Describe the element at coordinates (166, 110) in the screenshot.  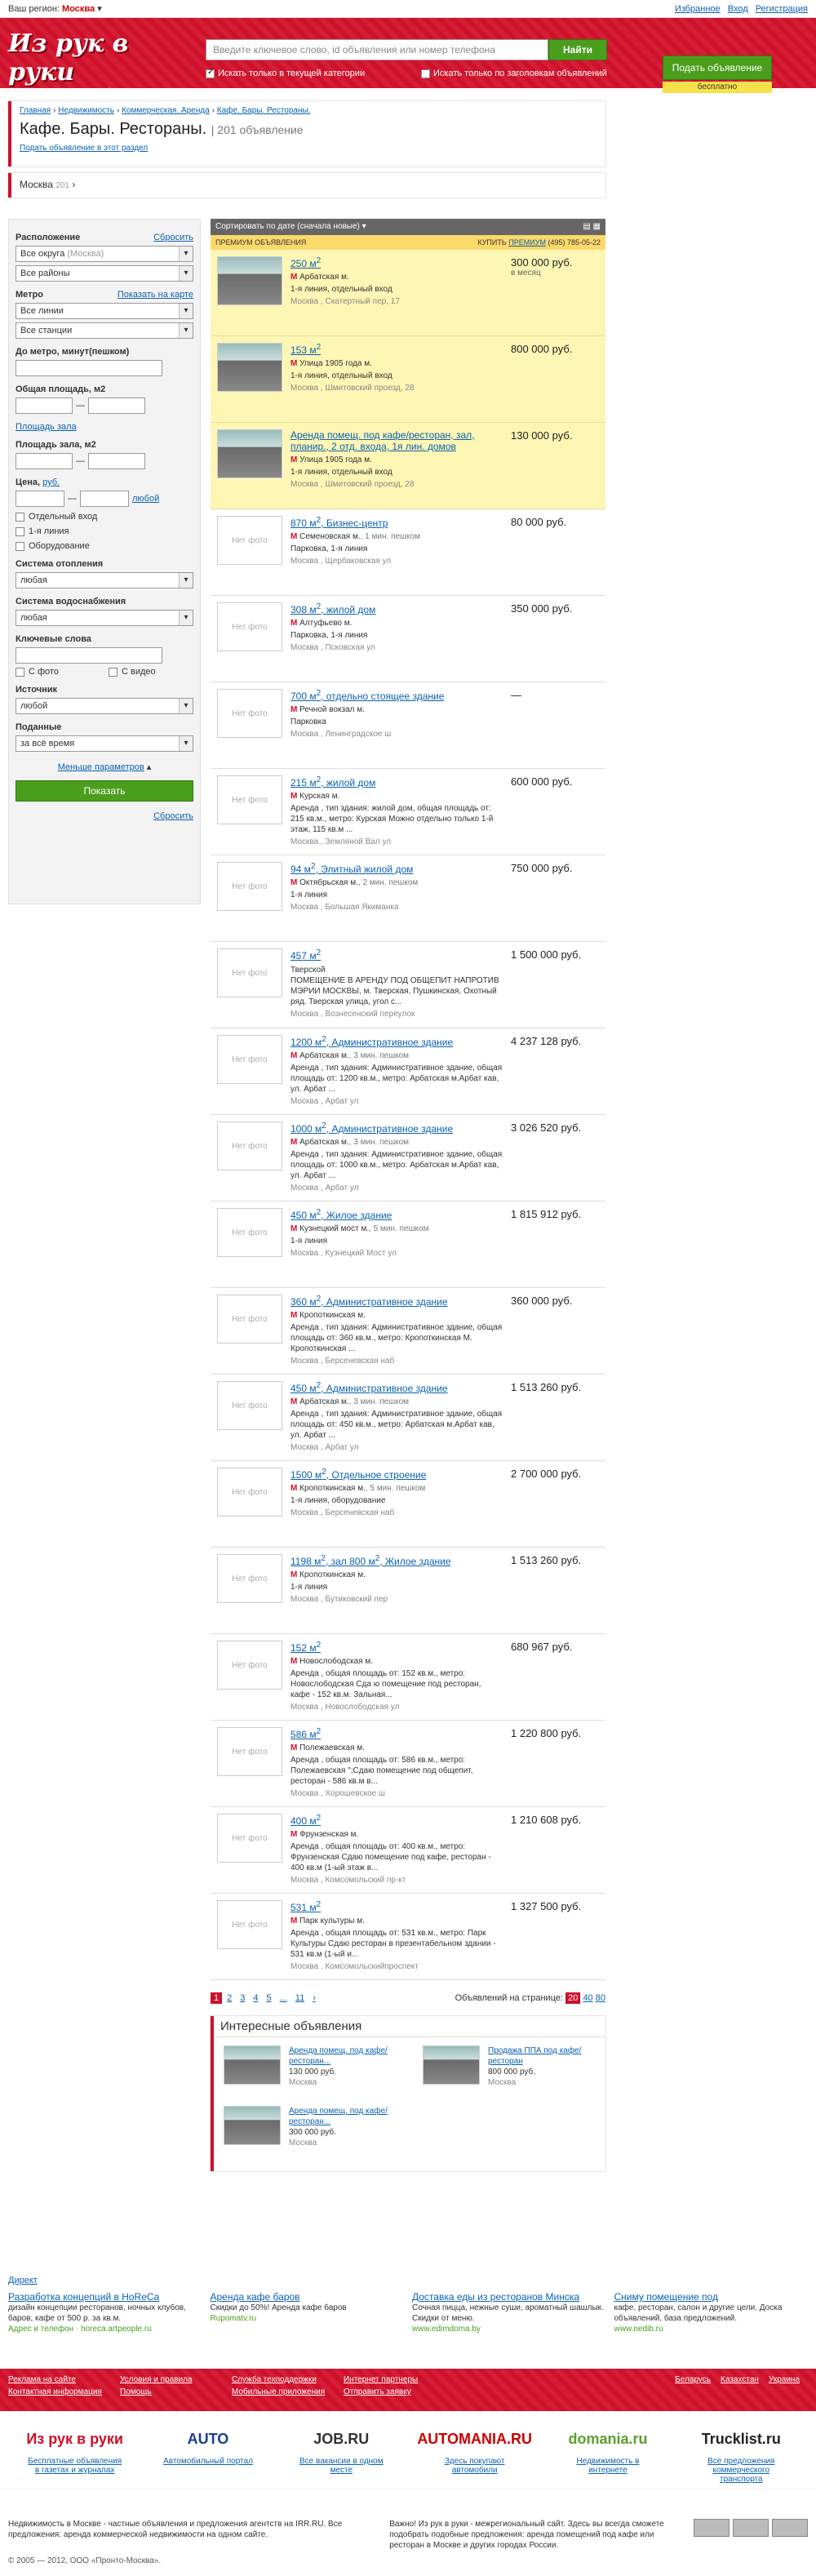
I see `crumb-commercial: Коммерческая. Аренда` at that location.